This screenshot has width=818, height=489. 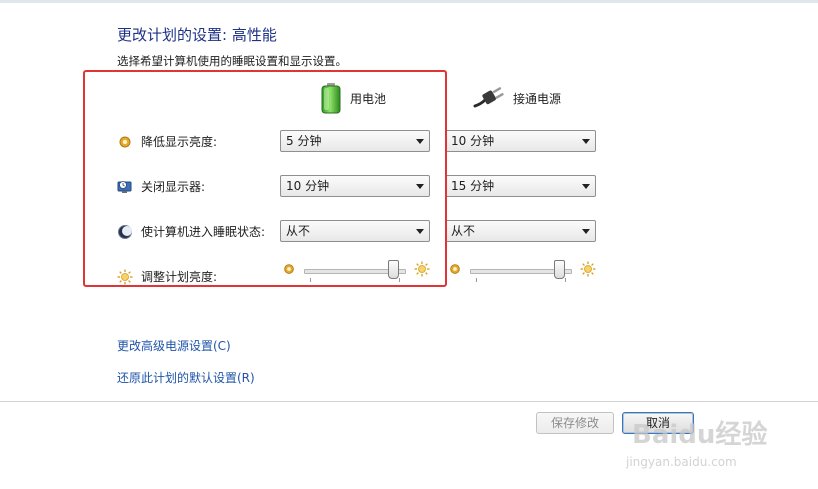 What do you see at coordinates (537, 98) in the screenshot?
I see `column-label-plugged: 接通电源` at bounding box center [537, 98].